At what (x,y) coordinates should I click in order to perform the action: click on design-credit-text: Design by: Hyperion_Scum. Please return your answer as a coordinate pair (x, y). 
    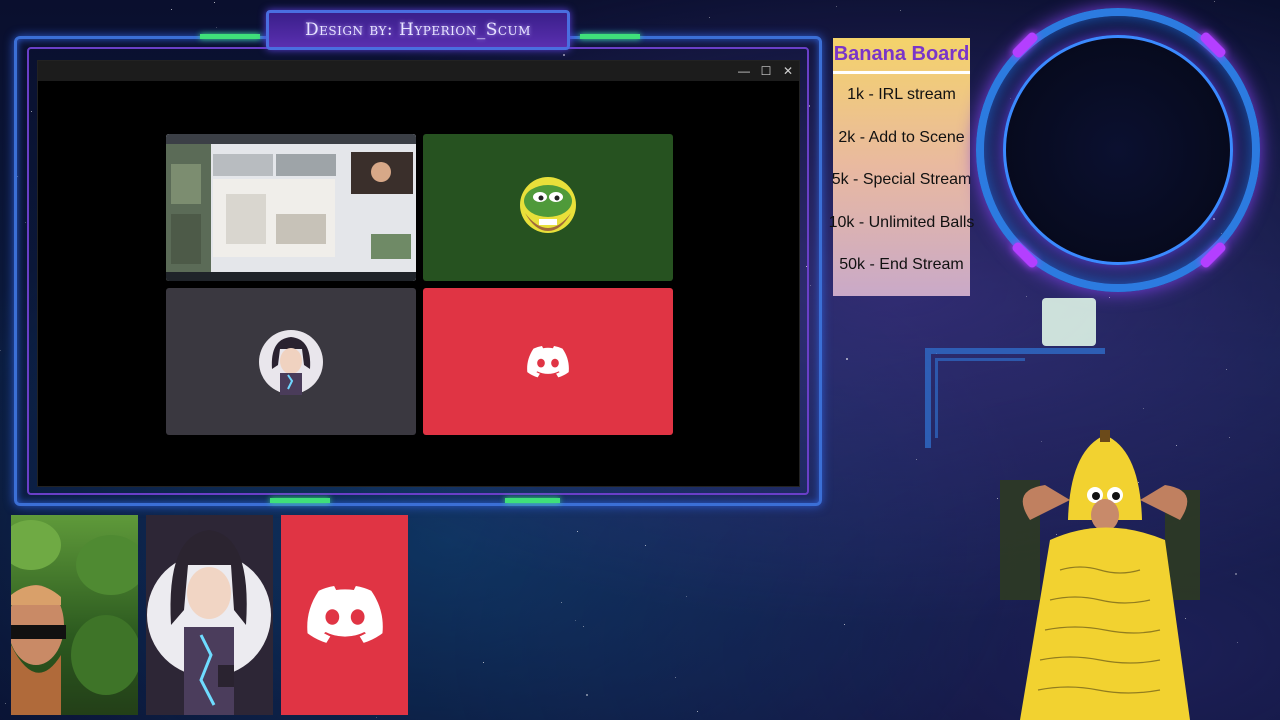
    Looking at the image, I should click on (418, 30).